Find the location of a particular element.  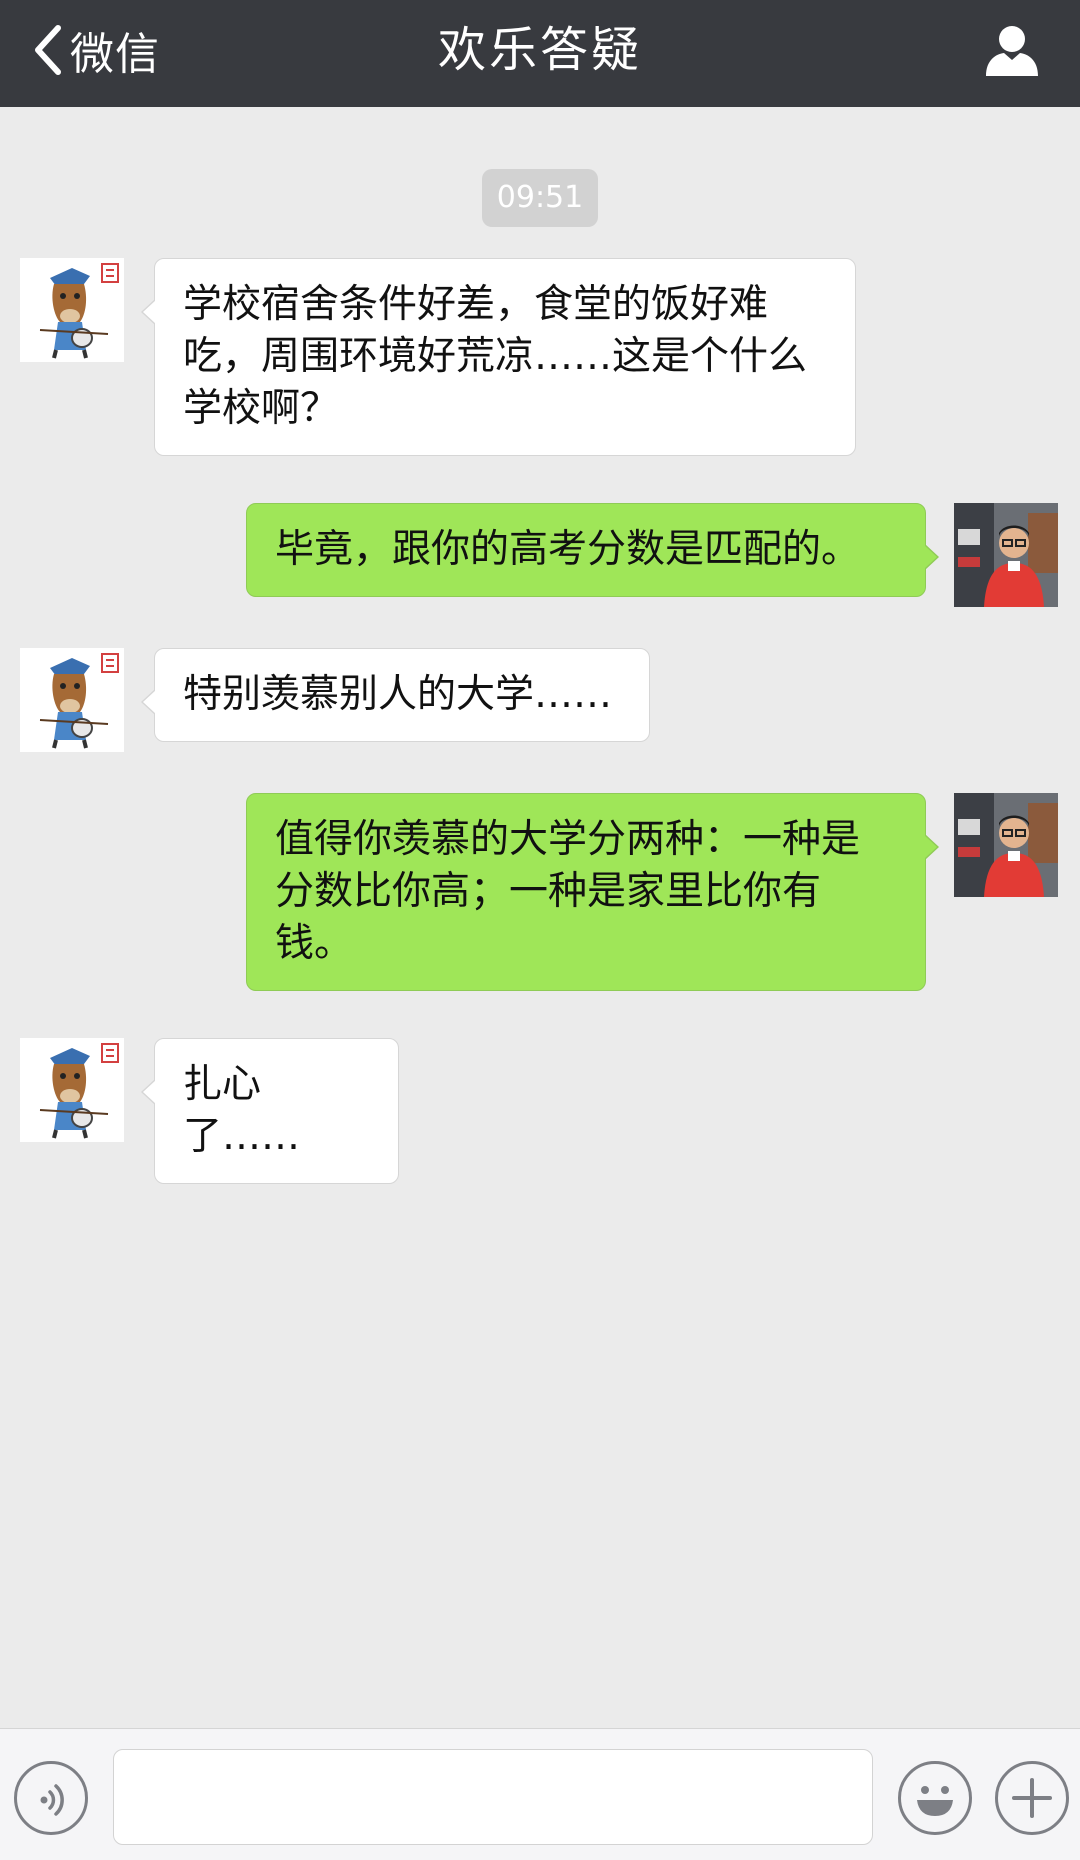

back-label: 微信 is located at coordinates (115, 54).